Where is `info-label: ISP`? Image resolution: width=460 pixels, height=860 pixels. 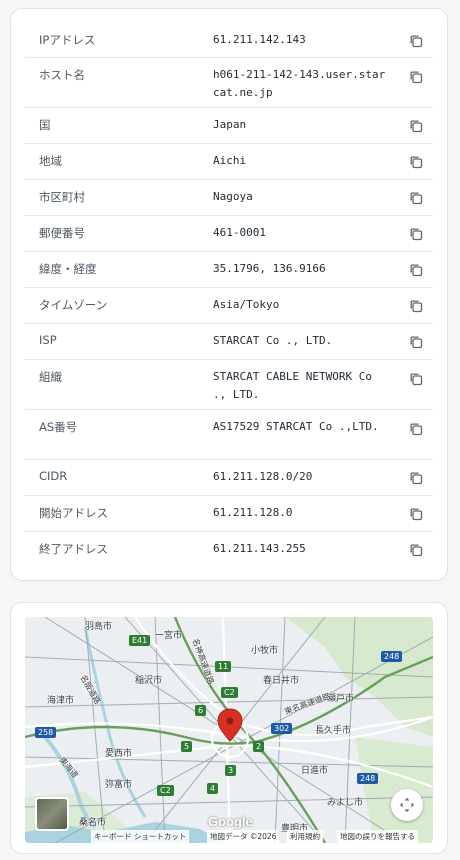
info-label: ISP is located at coordinates (48, 340).